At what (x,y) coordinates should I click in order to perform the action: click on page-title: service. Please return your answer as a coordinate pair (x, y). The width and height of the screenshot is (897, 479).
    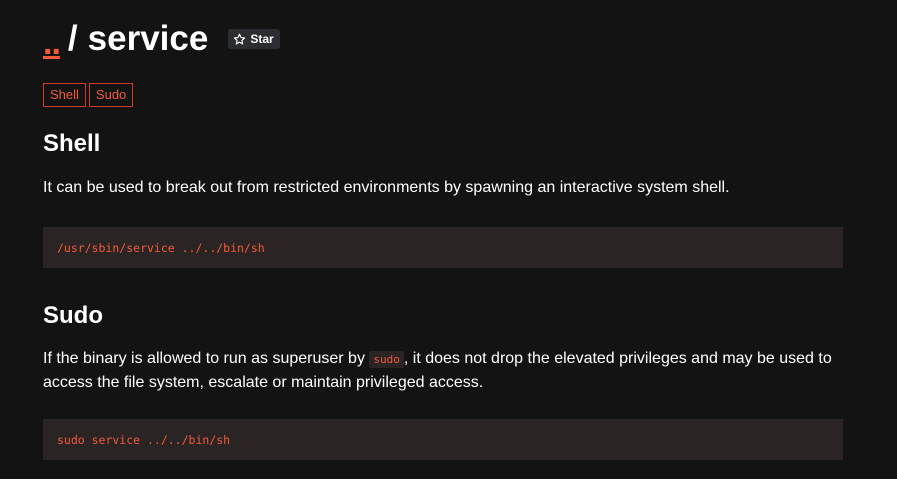
    Looking at the image, I should click on (148, 38).